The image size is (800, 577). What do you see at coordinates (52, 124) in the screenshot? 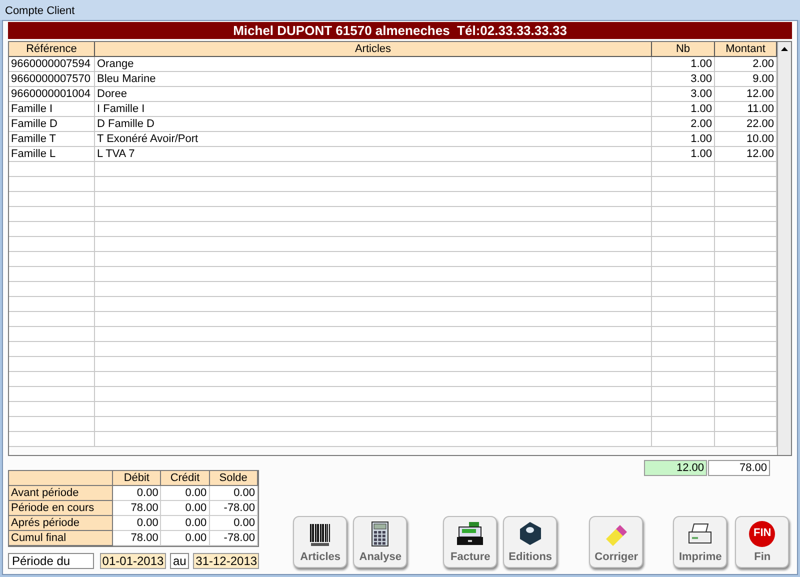
I see `table-cell: Famille D` at bounding box center [52, 124].